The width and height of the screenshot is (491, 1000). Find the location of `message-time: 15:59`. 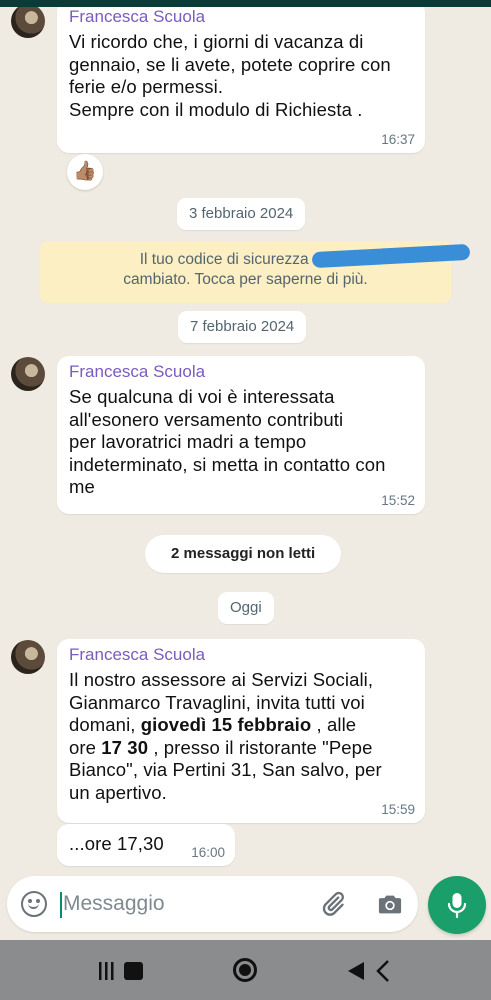

message-time: 15:59 is located at coordinates (398, 809).